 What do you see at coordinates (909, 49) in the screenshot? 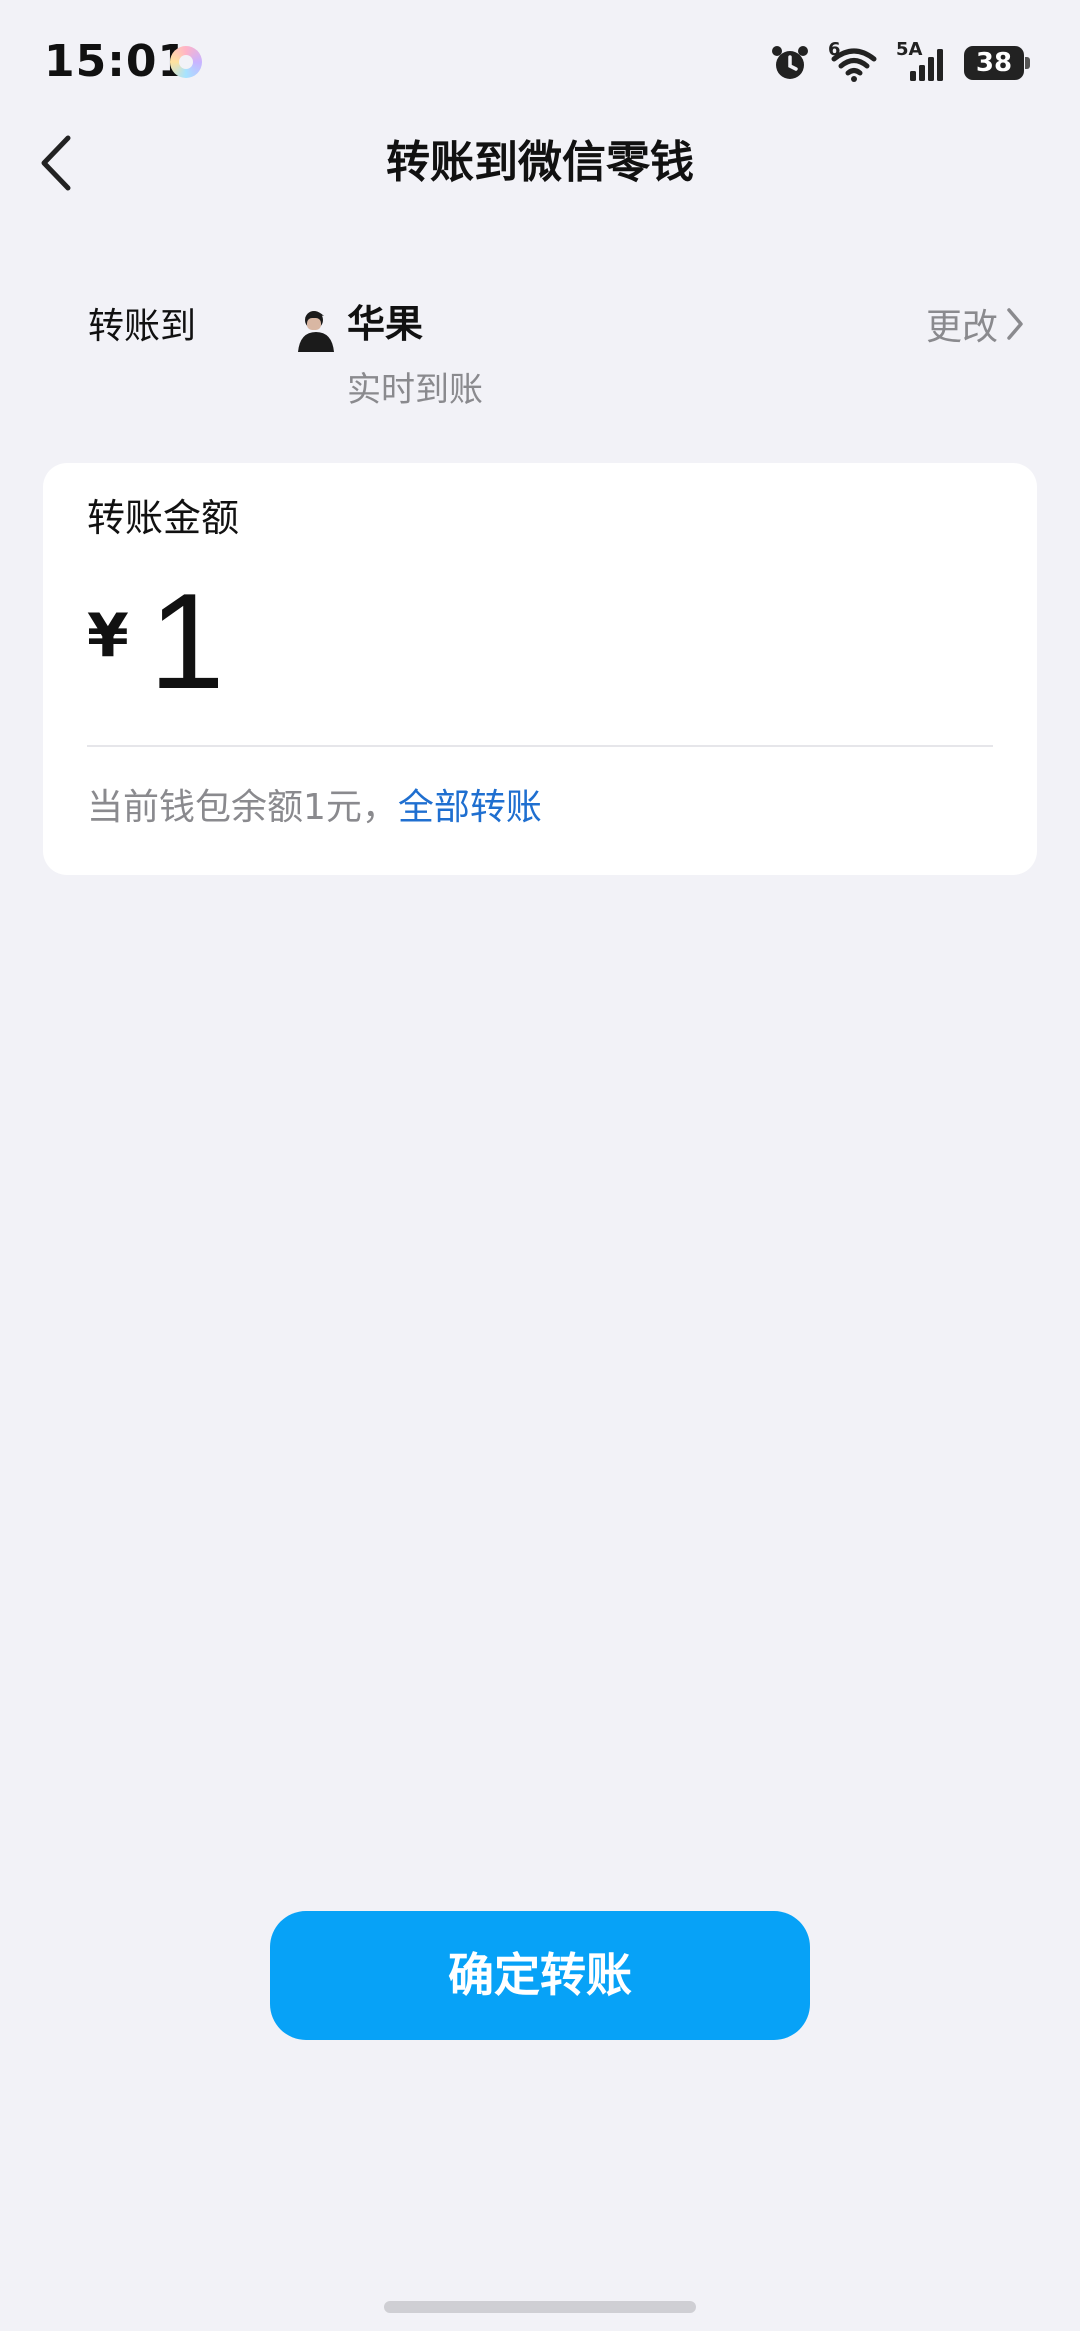
I see `network-label: 5A` at bounding box center [909, 49].